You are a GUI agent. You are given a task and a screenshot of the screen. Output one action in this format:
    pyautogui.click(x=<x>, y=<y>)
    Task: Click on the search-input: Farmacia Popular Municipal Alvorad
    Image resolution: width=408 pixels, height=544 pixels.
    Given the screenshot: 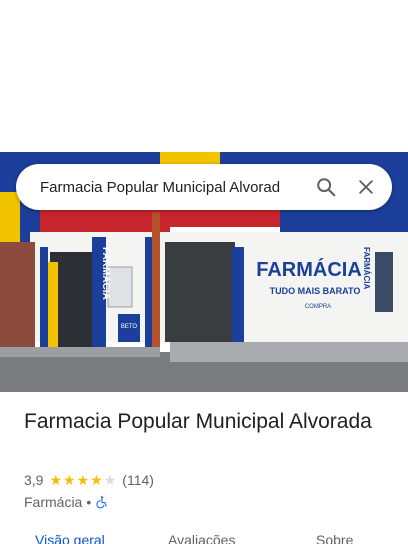 What is the action you would take?
    pyautogui.click(x=161, y=187)
    